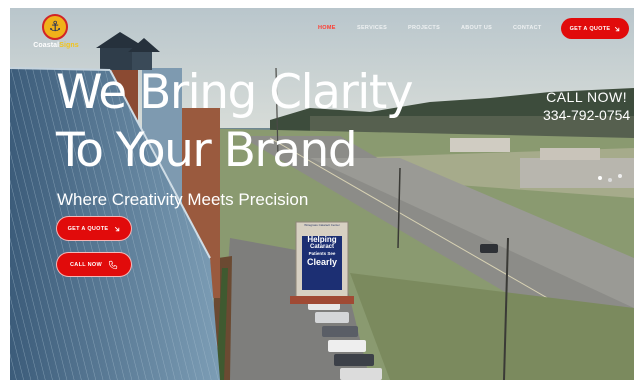 This screenshot has width=634, height=380. I want to click on header-get-quote-button: GET A QUOTE, so click(595, 28).